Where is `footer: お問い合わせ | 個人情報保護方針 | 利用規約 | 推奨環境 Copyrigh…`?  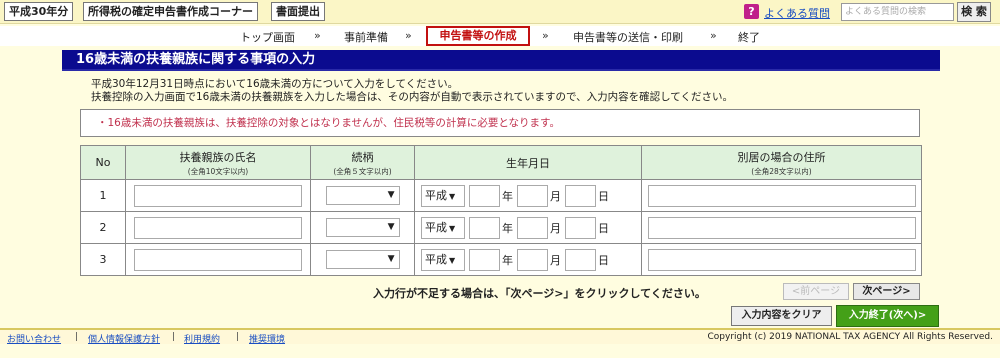
footer: お問い合わせ | 個人情報保護方針 | 利用規約 | 推奨環境 Copyrigh… is located at coordinates (500, 336).